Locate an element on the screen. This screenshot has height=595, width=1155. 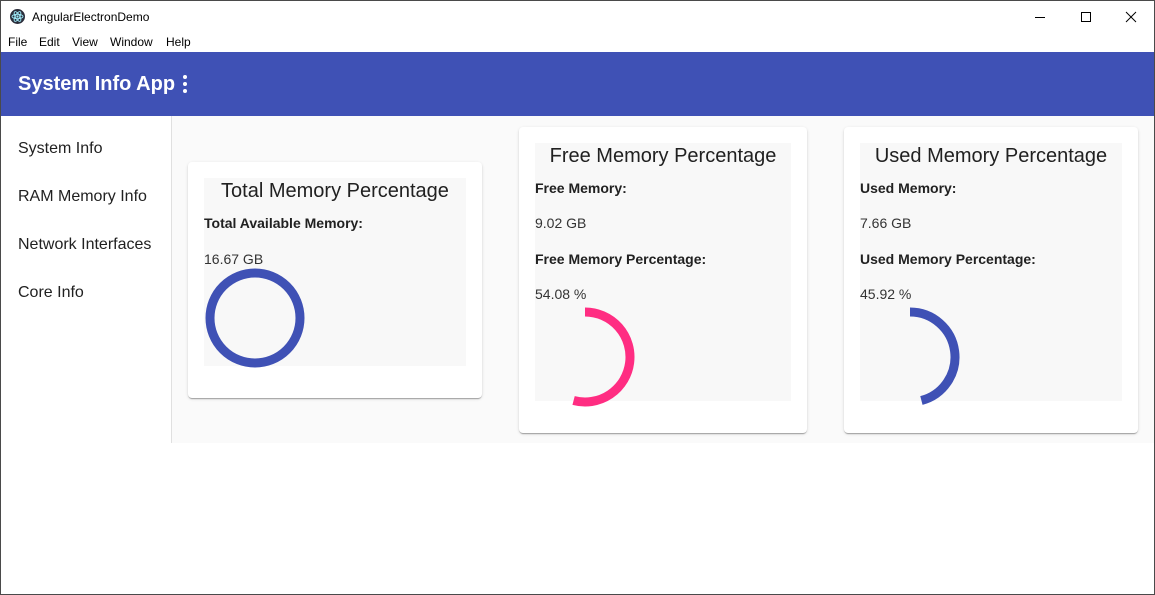
used-memory-label: Used Memory: is located at coordinates (908, 188).